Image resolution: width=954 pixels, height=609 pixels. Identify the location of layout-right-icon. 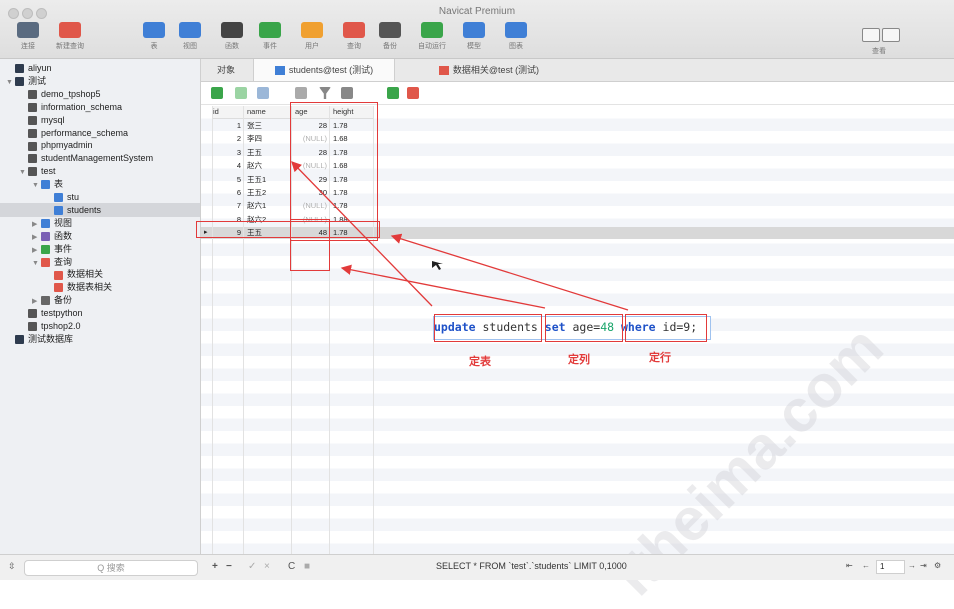
(891, 35).